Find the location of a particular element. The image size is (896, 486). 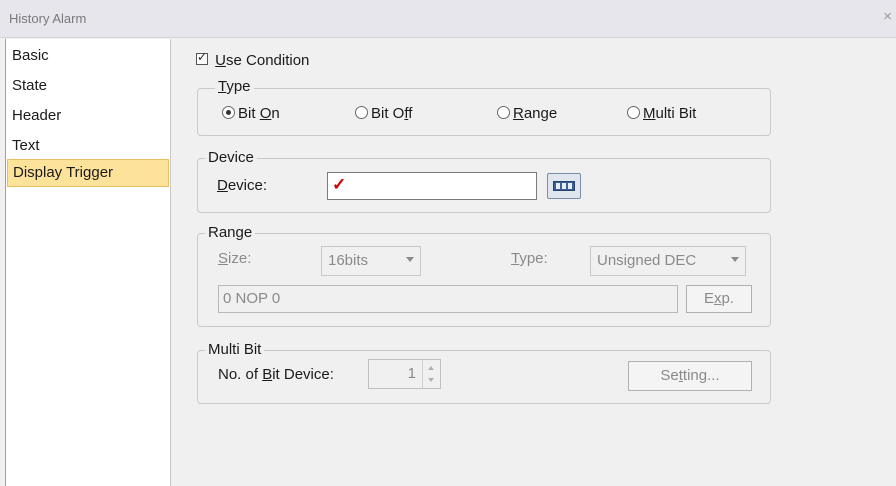

bit-device-count-stepper: 1 is located at coordinates (404, 374).